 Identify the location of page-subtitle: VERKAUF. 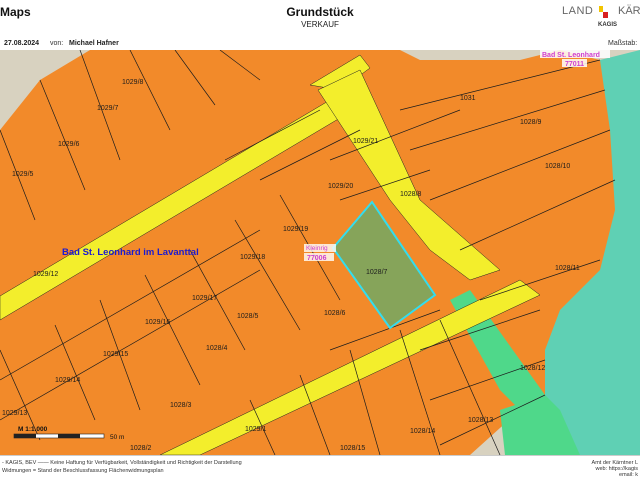
(320, 24).